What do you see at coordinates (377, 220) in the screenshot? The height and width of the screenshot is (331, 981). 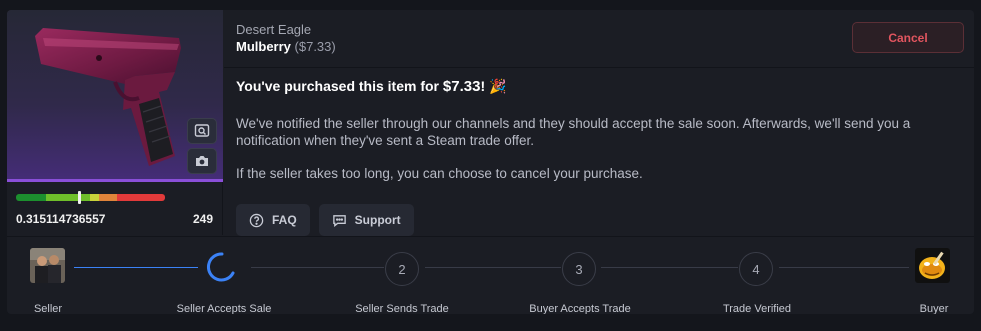 I see `support-label: Support` at bounding box center [377, 220].